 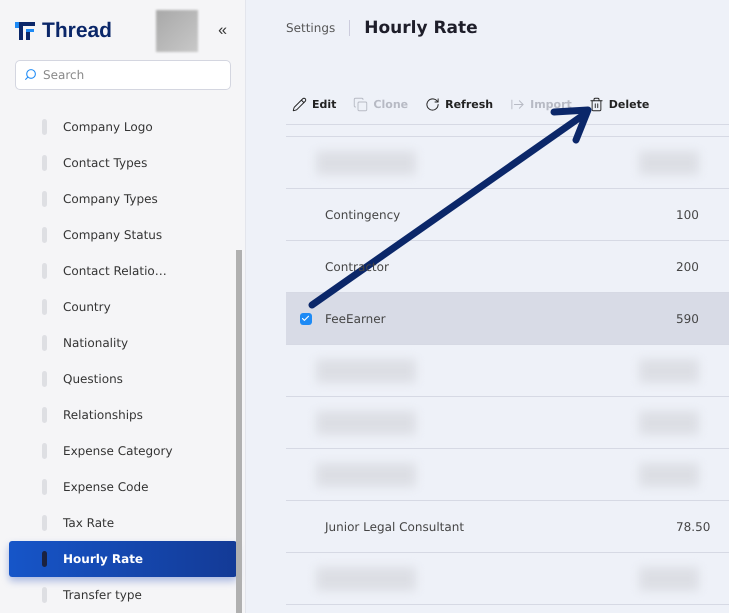 What do you see at coordinates (88, 523) in the screenshot?
I see `item-label: Tax Rate` at bounding box center [88, 523].